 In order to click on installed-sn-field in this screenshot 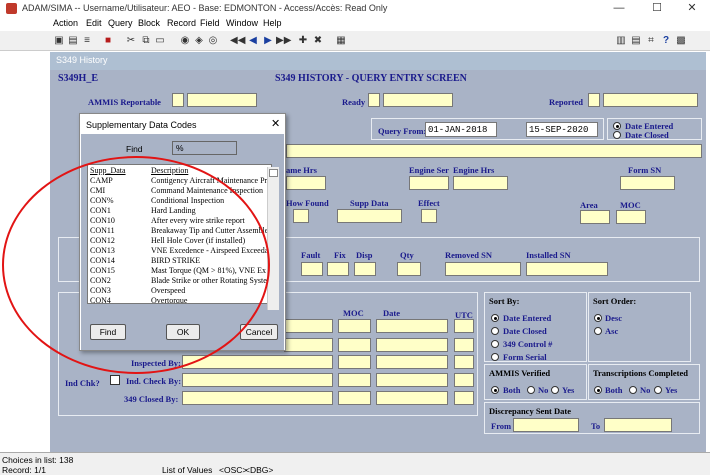, I will do `click(567, 269)`.